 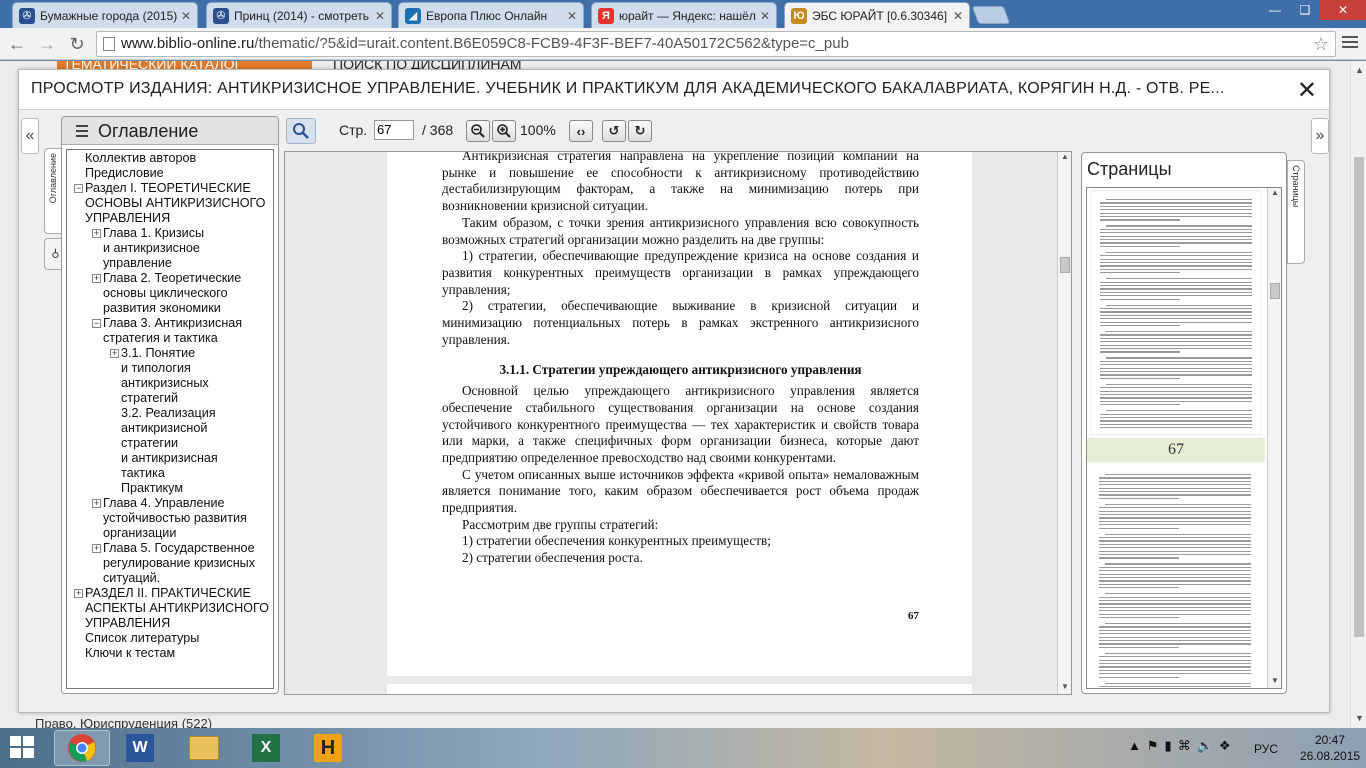 I want to click on rotate-left-button: ↺, so click(x=614, y=131).